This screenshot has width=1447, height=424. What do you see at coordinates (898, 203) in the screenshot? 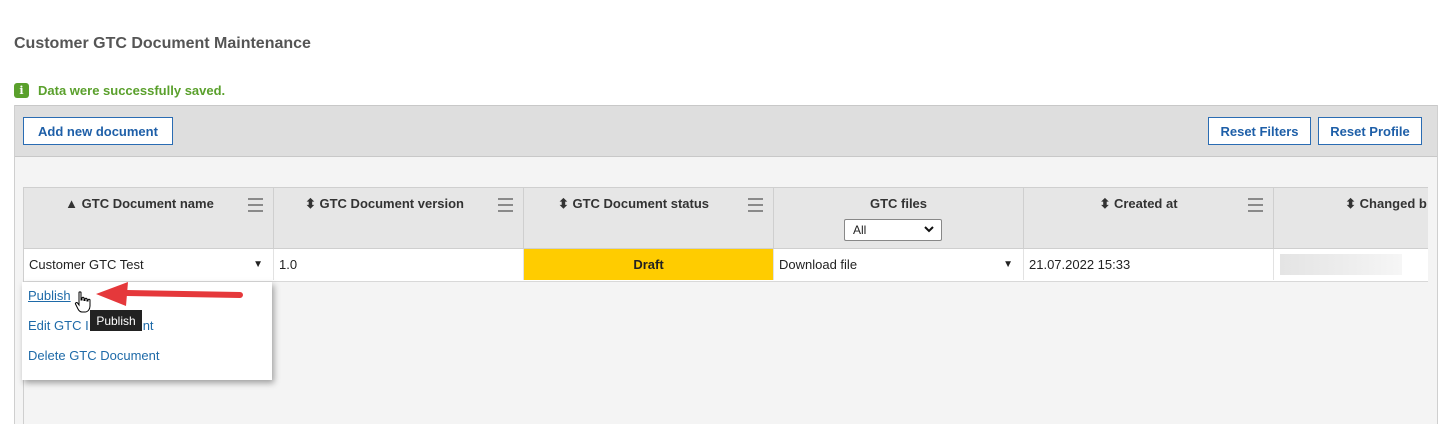
I see `column-header-label: GTC files` at bounding box center [898, 203].